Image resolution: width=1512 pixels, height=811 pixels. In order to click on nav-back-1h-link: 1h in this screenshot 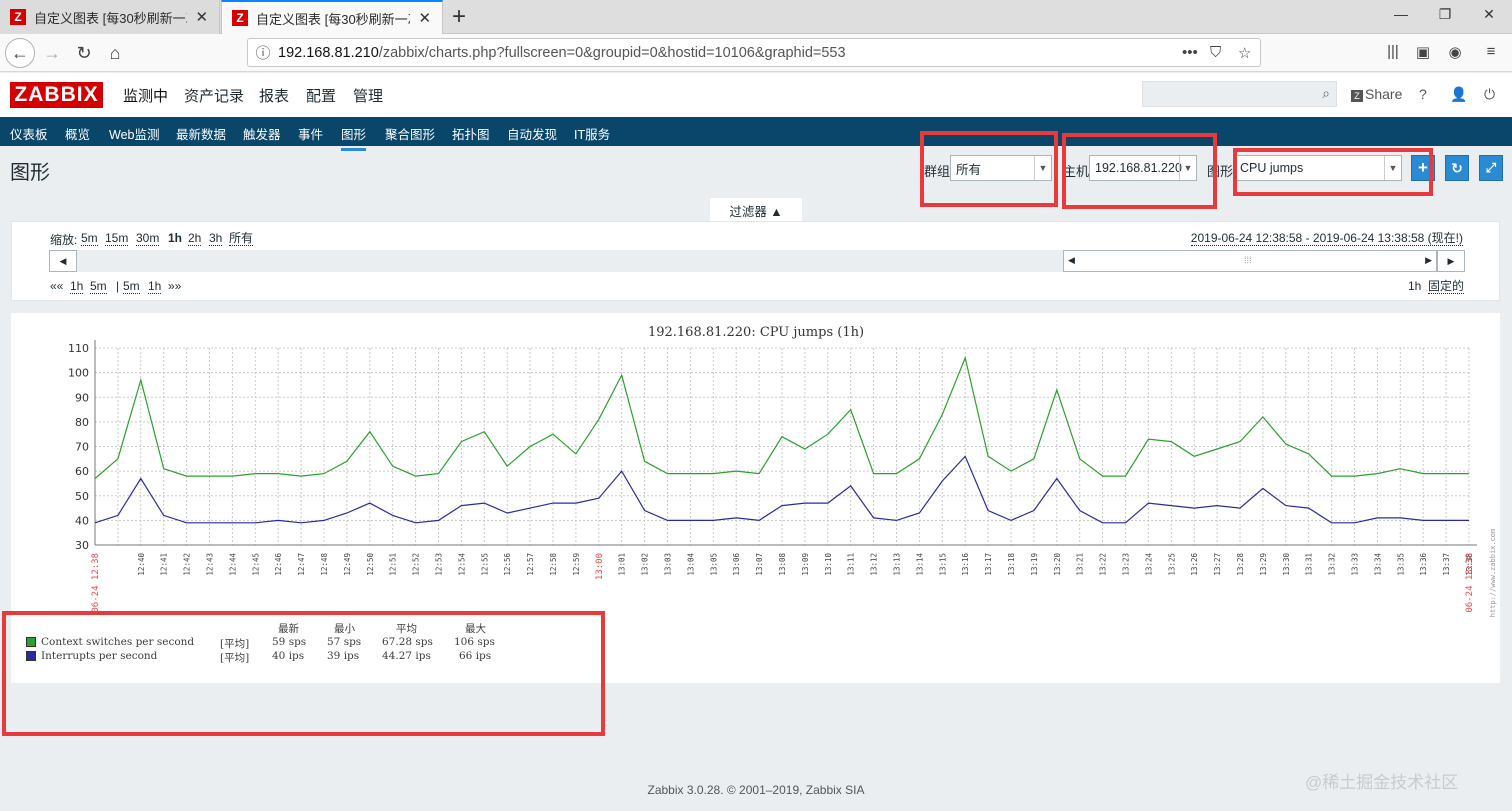, I will do `click(77, 286)`.